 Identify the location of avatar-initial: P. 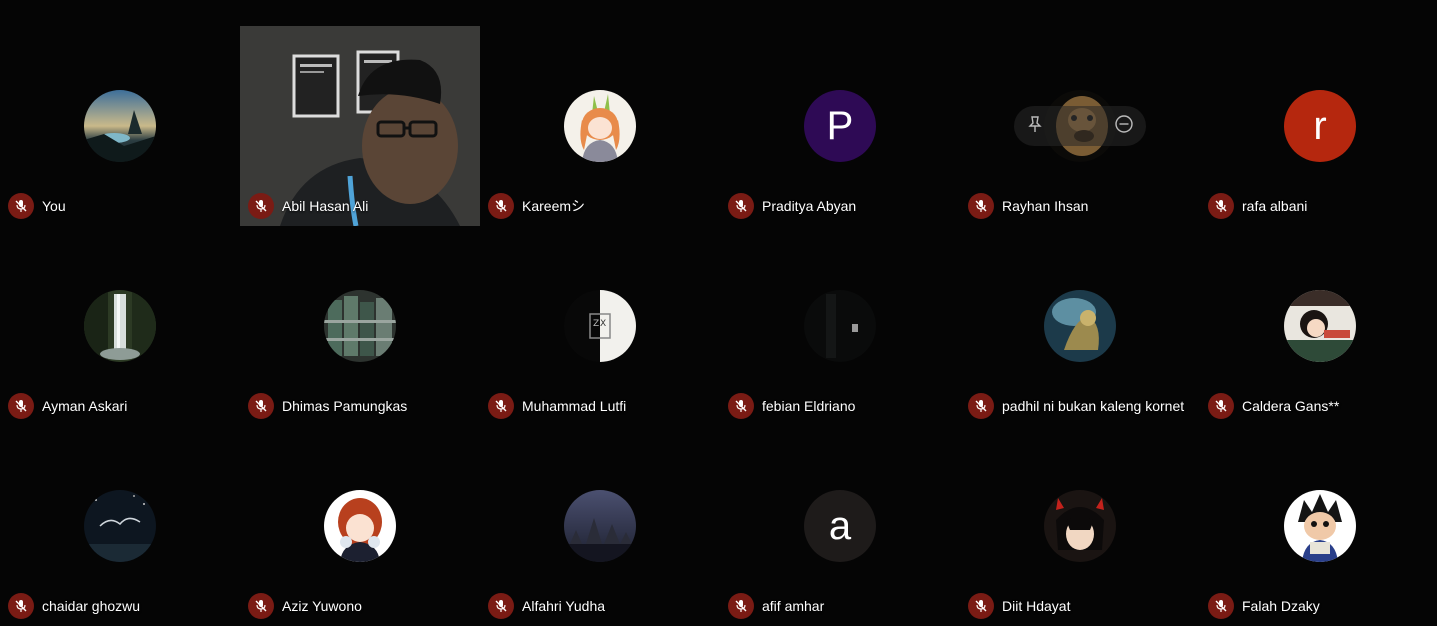
(840, 125).